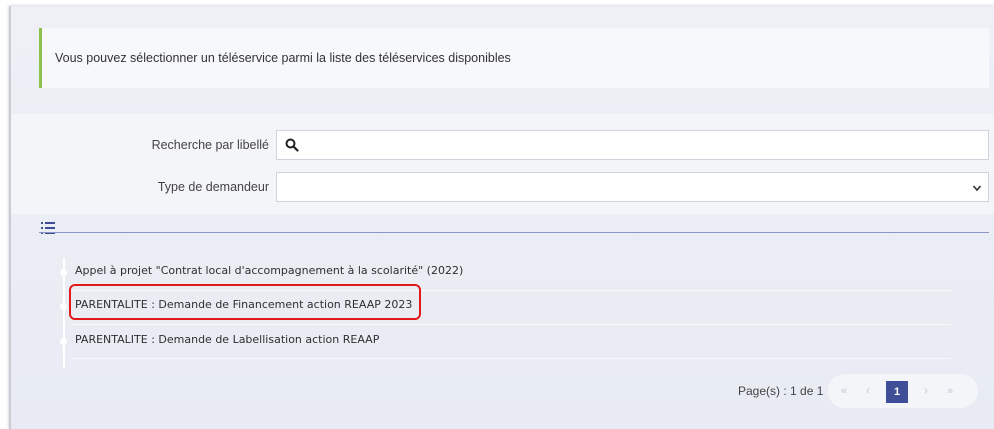  What do you see at coordinates (868, 391) in the screenshot?
I see `prev-page-button: ‹` at bounding box center [868, 391].